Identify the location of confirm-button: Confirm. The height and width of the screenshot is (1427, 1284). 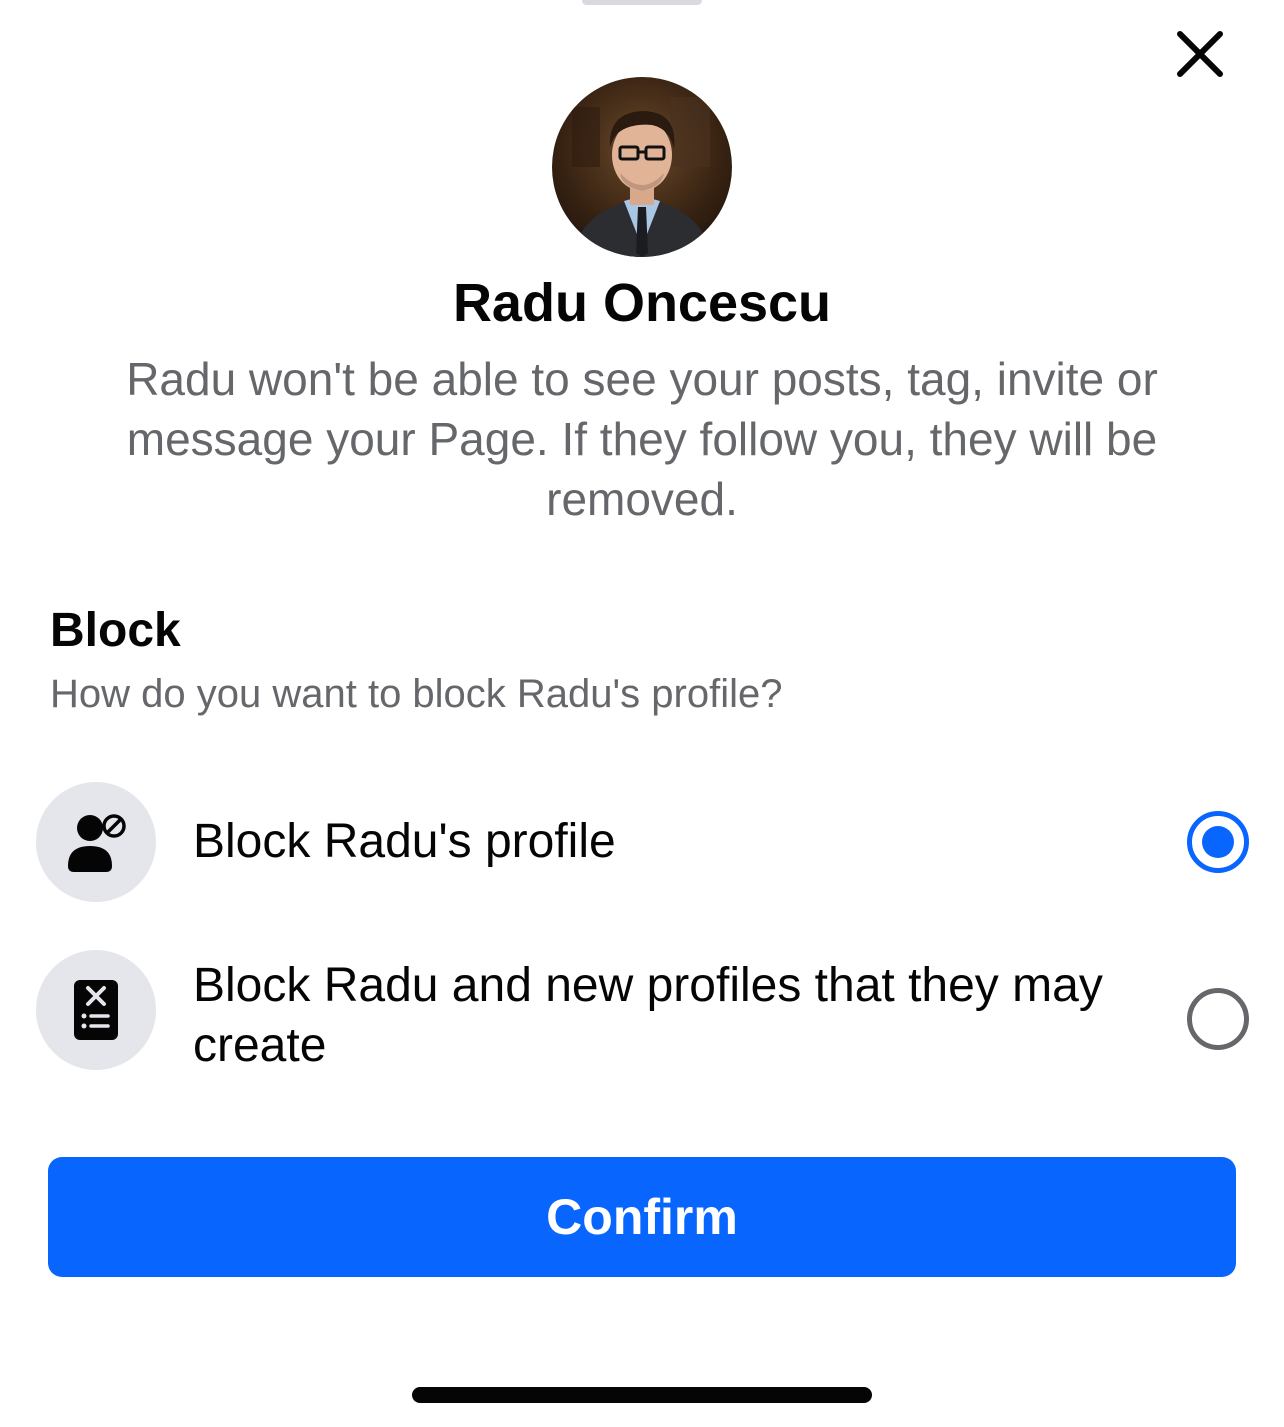
(642, 1217).